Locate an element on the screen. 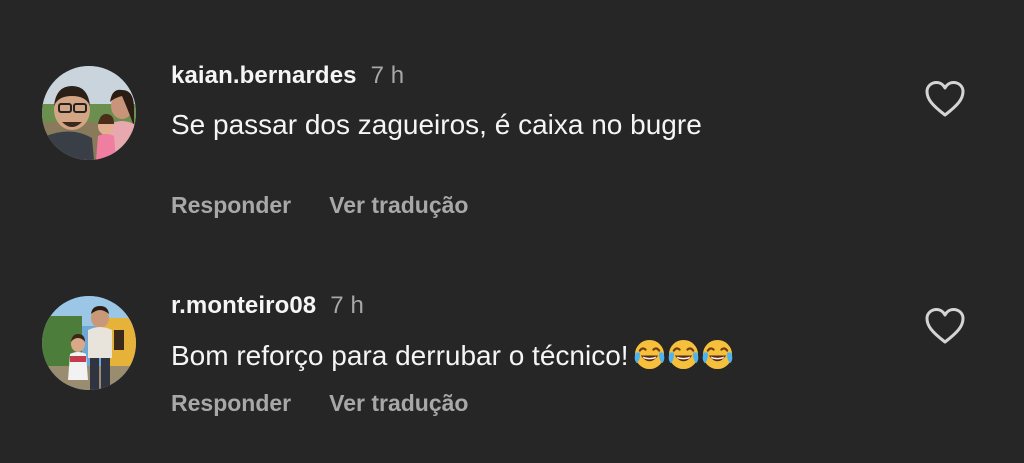 This screenshot has height=463, width=1024. username-text: kaian.bernardes is located at coordinates (264, 75).